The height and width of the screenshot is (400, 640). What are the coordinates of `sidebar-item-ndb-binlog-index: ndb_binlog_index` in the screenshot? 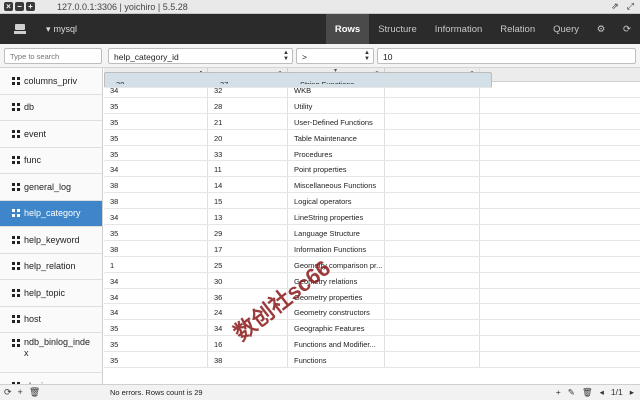 It's located at (51, 353).